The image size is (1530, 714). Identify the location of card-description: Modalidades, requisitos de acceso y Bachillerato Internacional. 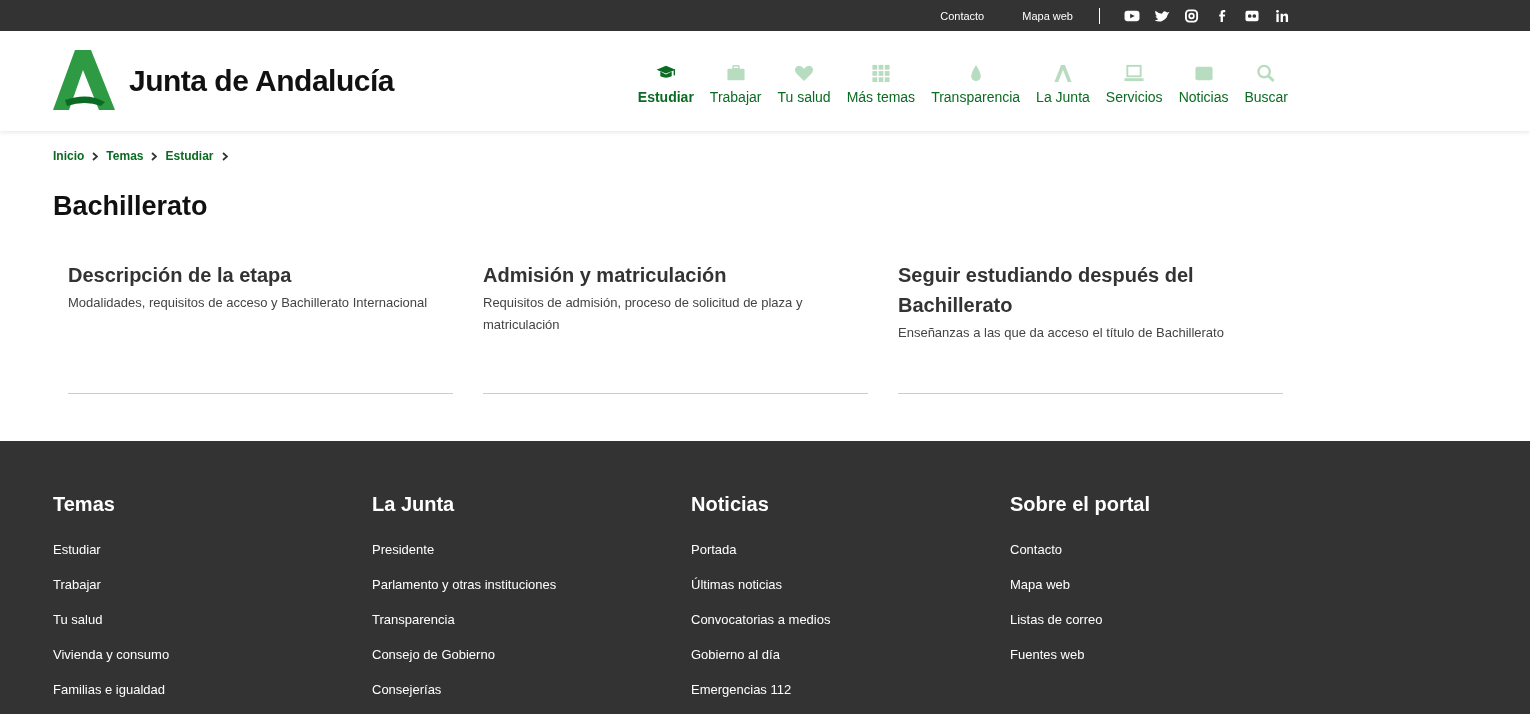
(248, 303).